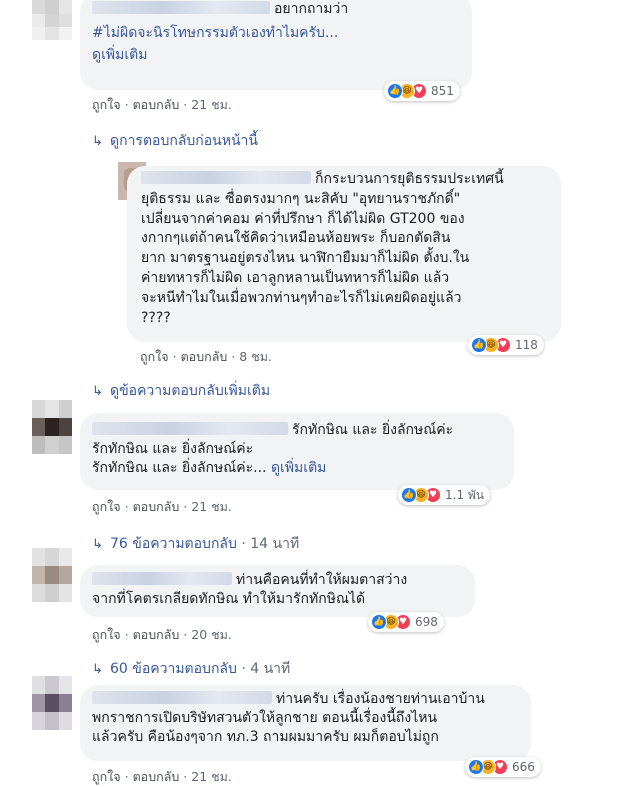 The image size is (618, 787). I want to click on reaction-summary: 👍 😆 ♥ 118, so click(506, 345).